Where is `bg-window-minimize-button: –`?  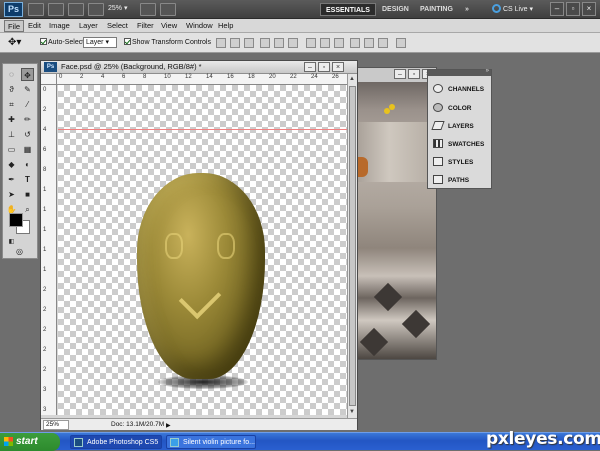 bg-window-minimize-button: – is located at coordinates (400, 74).